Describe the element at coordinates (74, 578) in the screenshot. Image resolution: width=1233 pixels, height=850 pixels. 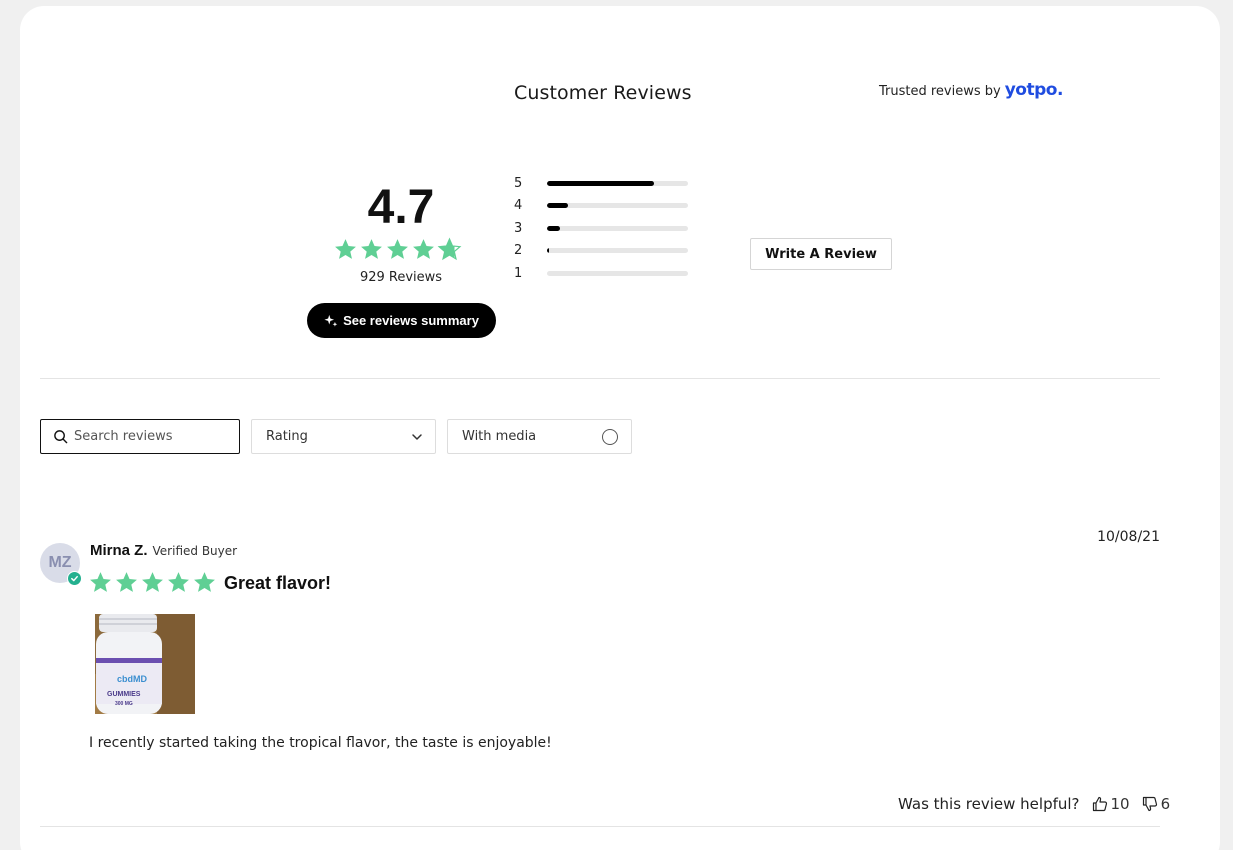
I see `verified-check-icon` at that location.